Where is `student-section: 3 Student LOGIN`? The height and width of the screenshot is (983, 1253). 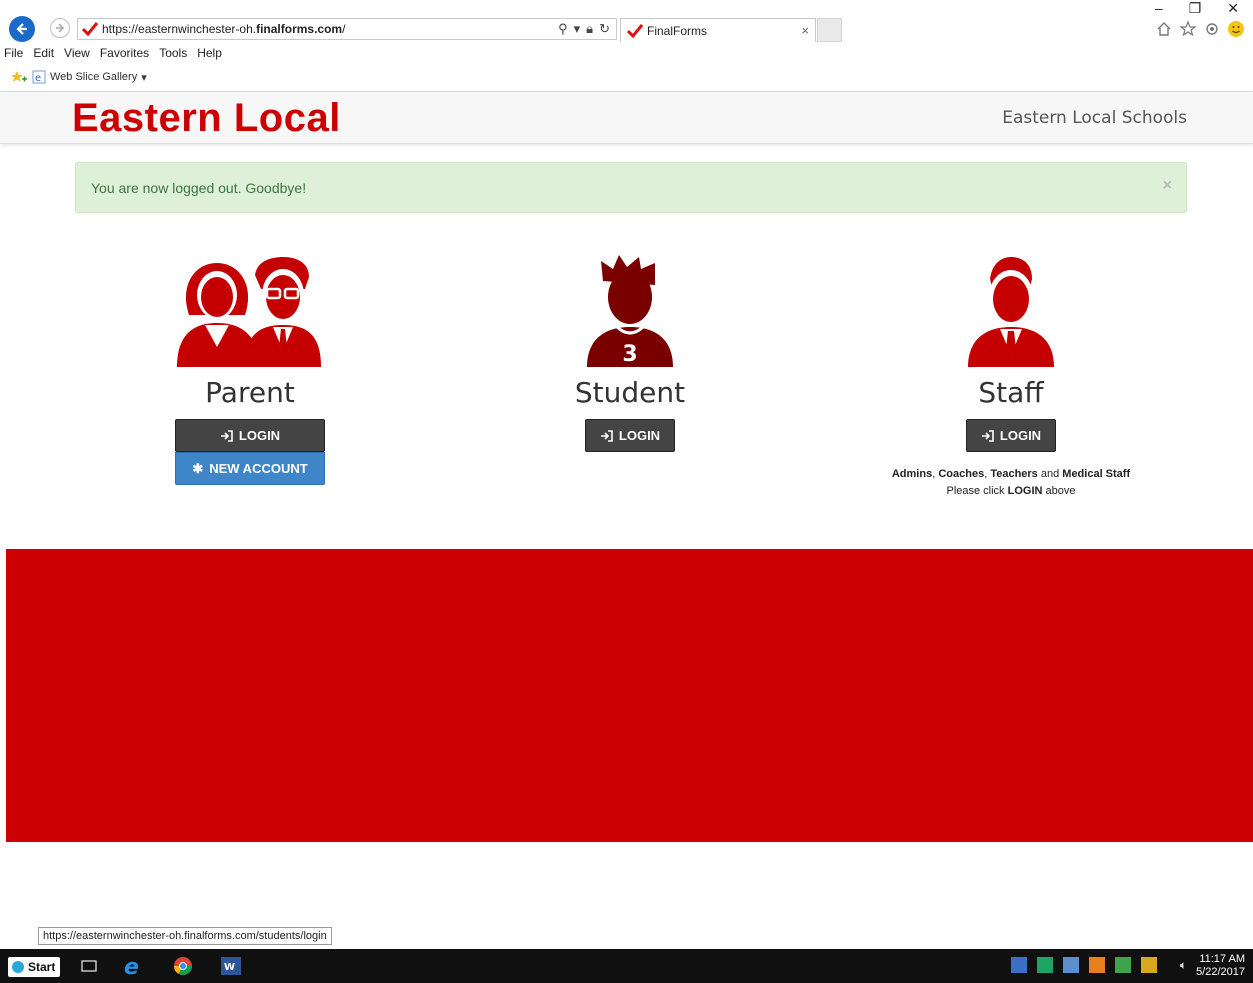 student-section: 3 Student LOGIN is located at coordinates (630, 353).